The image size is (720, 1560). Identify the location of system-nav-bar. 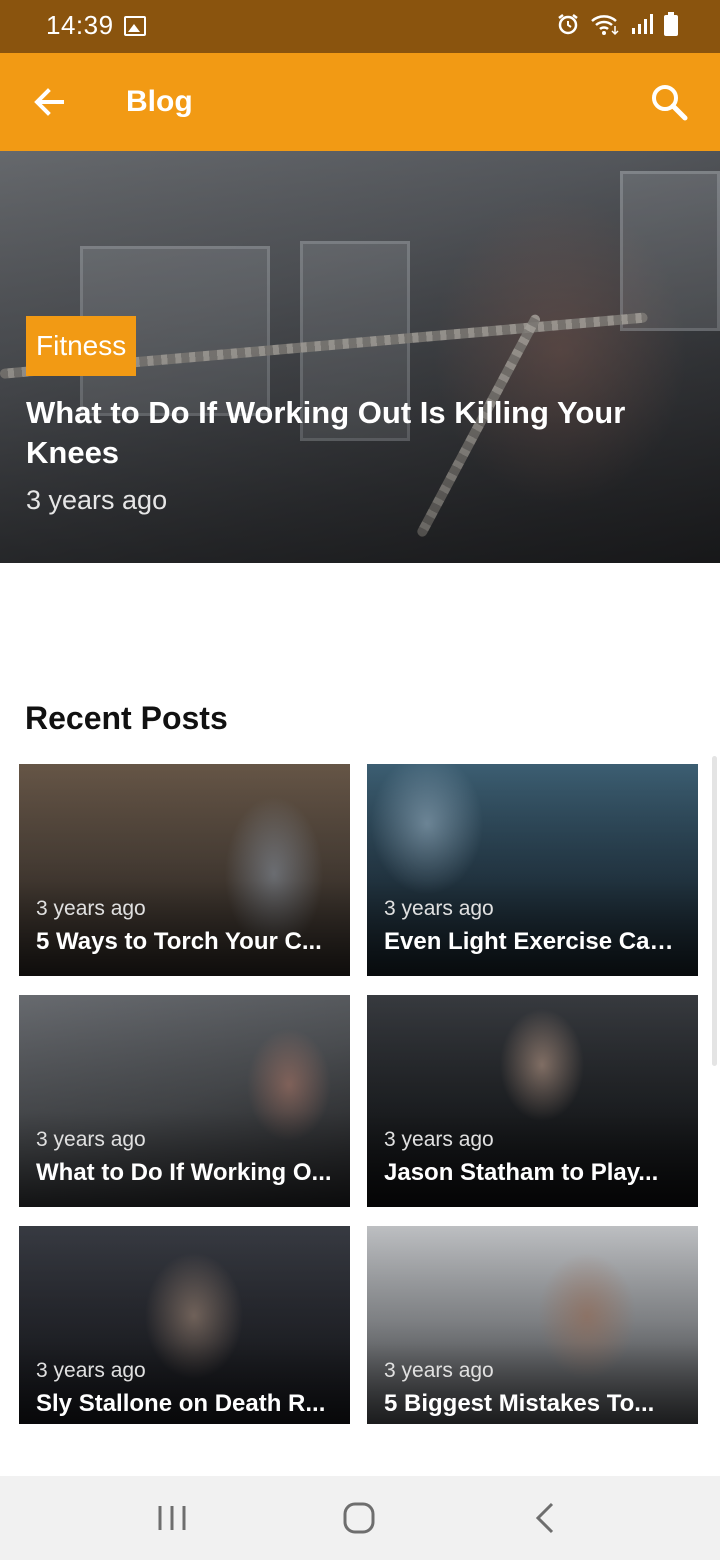
(360, 1518).